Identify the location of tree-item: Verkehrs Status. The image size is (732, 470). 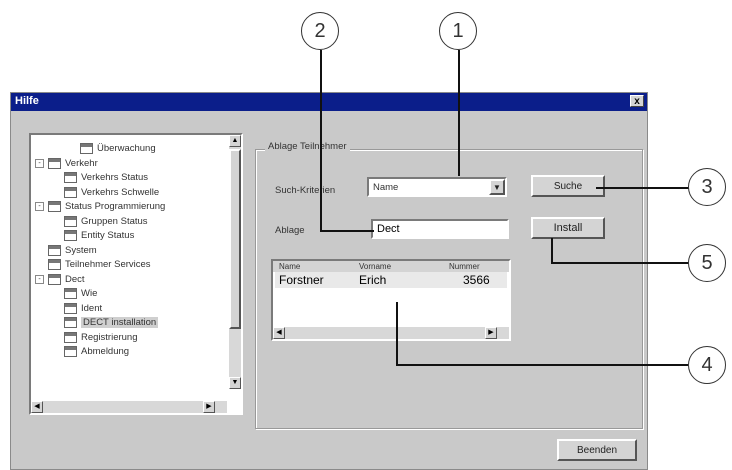
(99, 177).